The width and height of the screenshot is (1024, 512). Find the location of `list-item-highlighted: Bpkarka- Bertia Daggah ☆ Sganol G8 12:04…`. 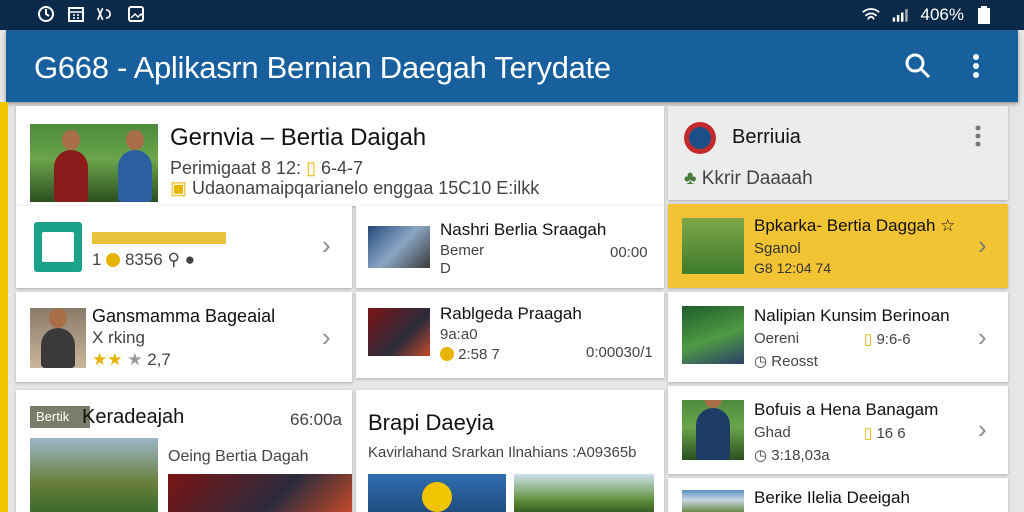

list-item-highlighted: Bpkarka- Bertia Daggah ☆ Sganol G8 12:04… is located at coordinates (838, 246).